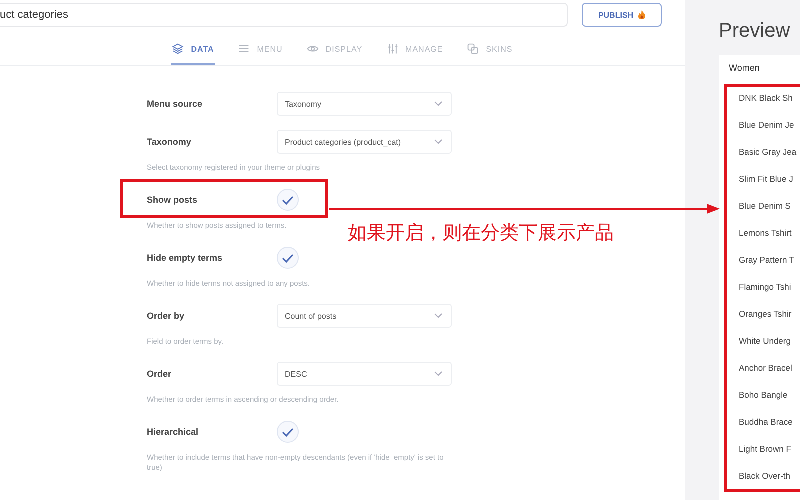 This screenshot has width=800, height=500. Describe the element at coordinates (759, 70) in the screenshot. I see `menu-category: Women` at that location.